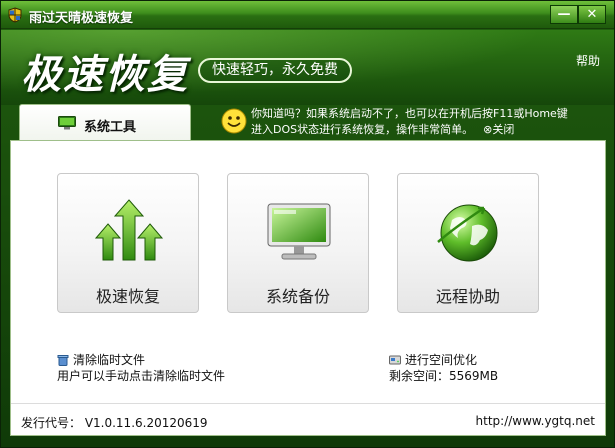  I want to click on website-link: http://www.ygtq.net, so click(535, 421).